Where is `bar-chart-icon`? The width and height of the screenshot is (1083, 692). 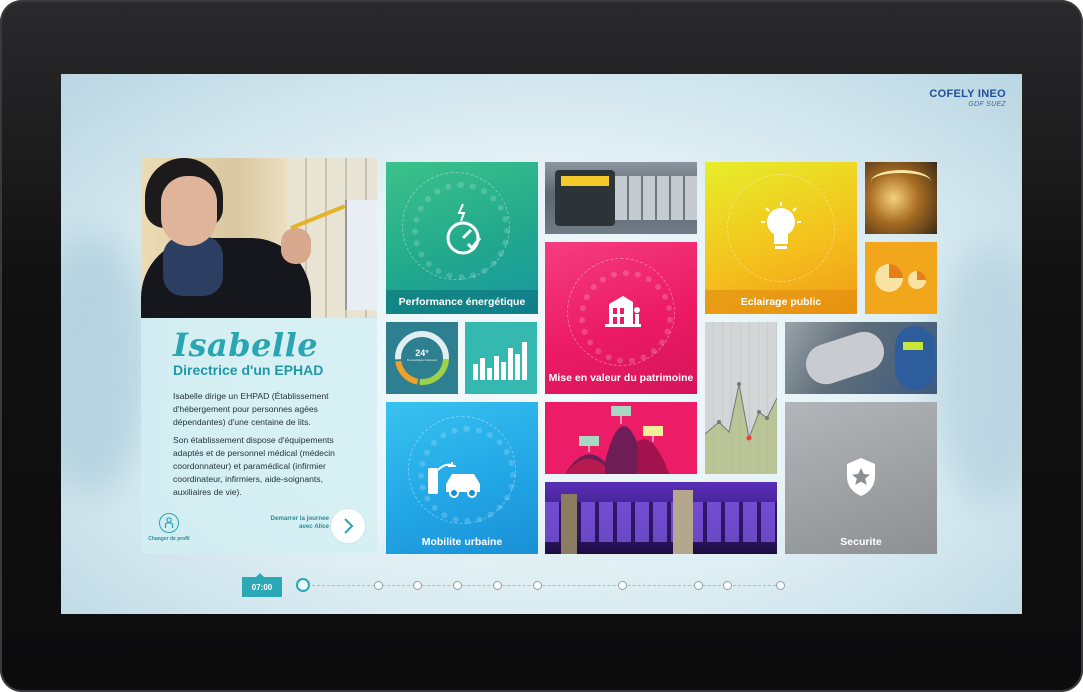
bar-chart-icon is located at coordinates (500, 361).